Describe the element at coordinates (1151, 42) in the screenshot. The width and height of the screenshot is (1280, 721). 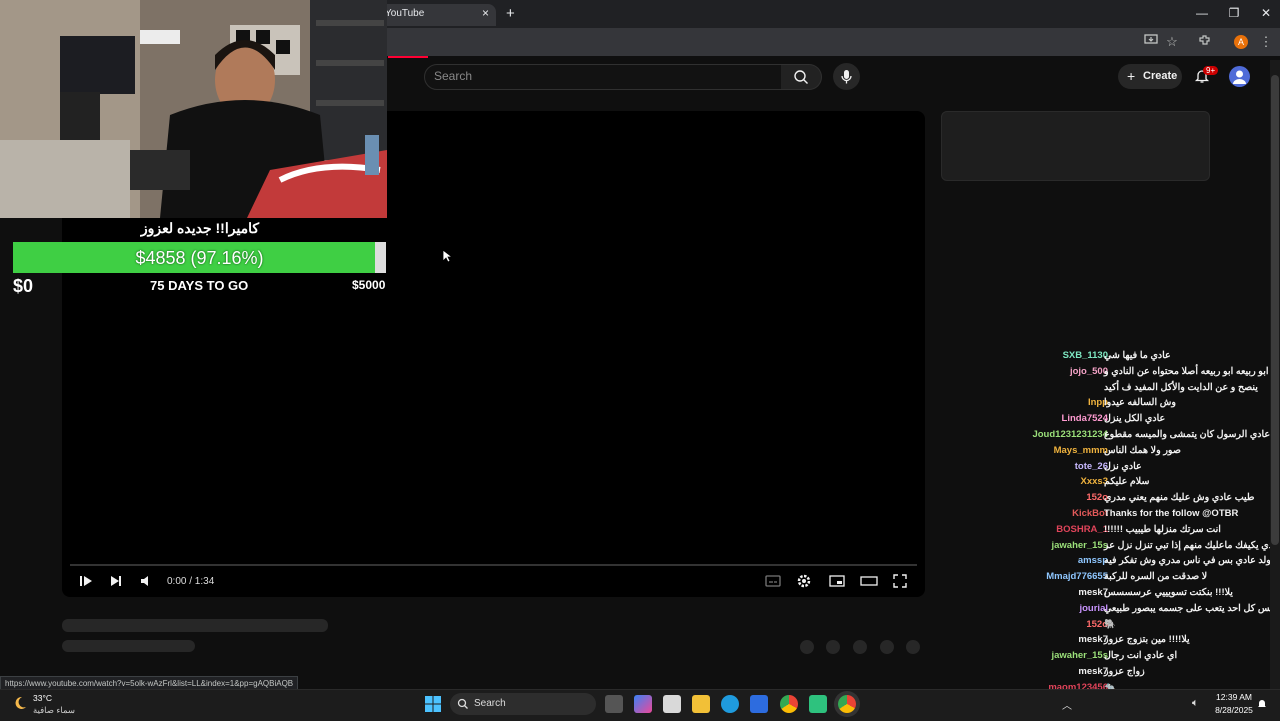
I see `install-app-icon` at that location.